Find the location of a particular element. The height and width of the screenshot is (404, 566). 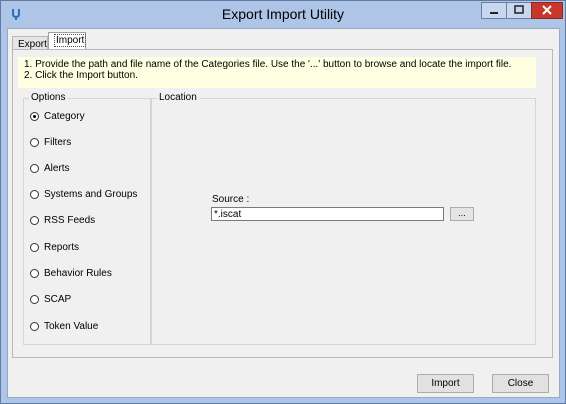

minimize-icon is located at coordinates (494, 13).